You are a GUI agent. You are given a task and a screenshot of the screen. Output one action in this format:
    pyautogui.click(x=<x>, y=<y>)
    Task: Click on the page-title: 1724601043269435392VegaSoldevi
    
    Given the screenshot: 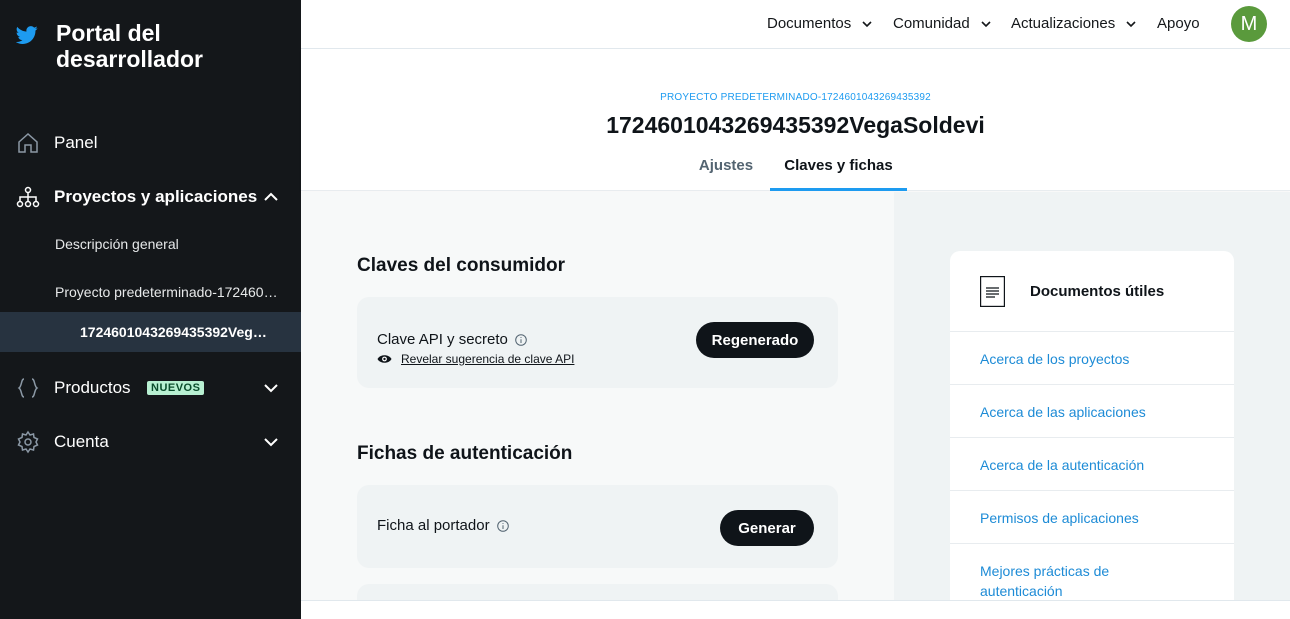 What is the action you would take?
    pyautogui.click(x=795, y=125)
    